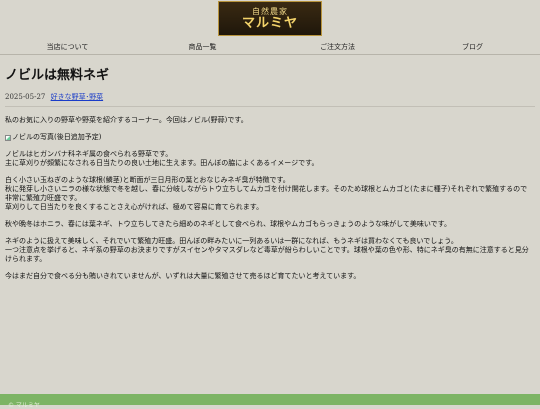 The image size is (540, 409). Describe the element at coordinates (269, 137) in the screenshot. I see `post-image: ノビルの写真(後日追加予定)` at that location.